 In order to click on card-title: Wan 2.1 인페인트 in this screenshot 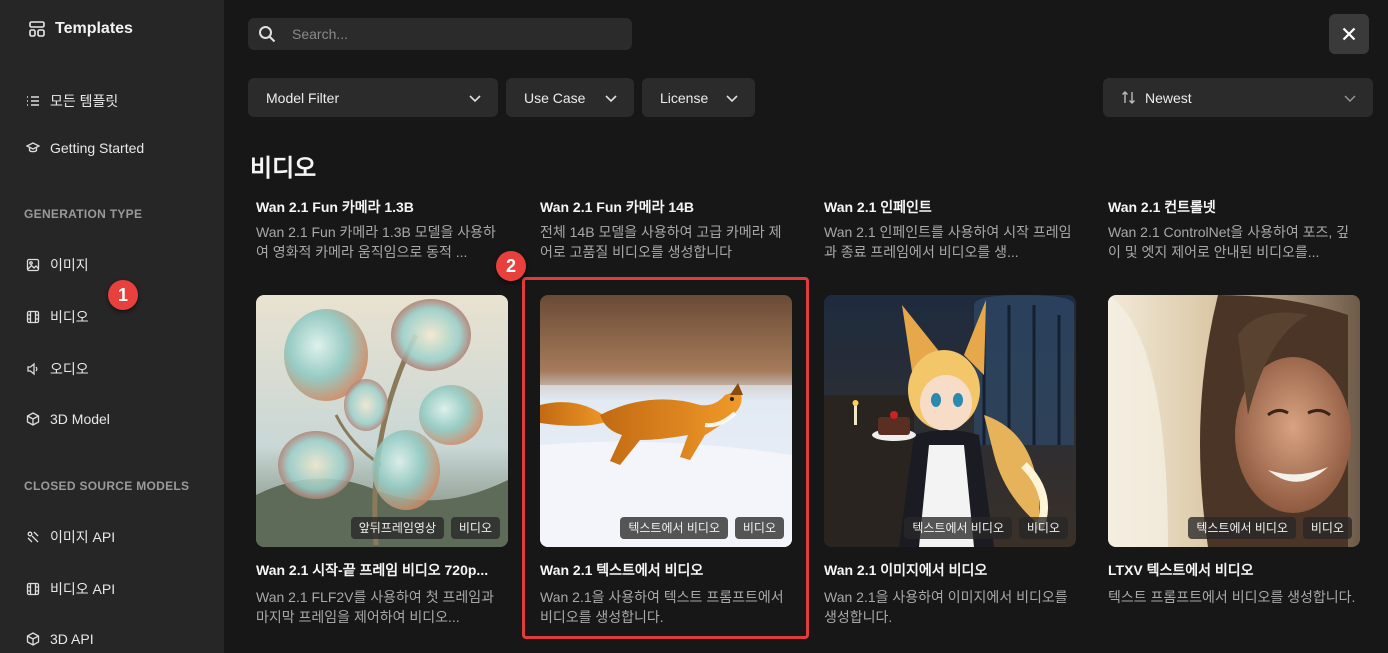, I will do `click(950, 207)`.